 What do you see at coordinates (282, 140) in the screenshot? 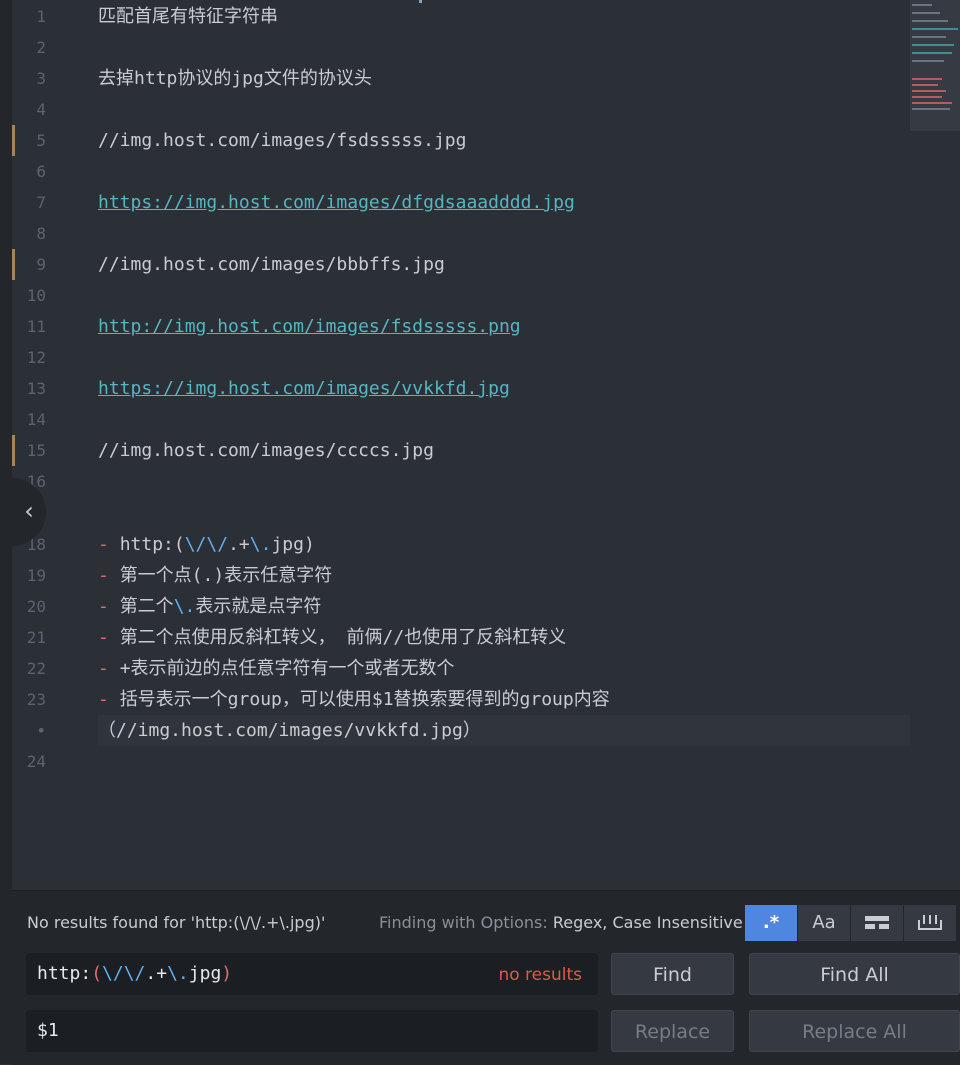
I see `code-line: //img.host.com/images/fsdsssss.jpg` at bounding box center [282, 140].